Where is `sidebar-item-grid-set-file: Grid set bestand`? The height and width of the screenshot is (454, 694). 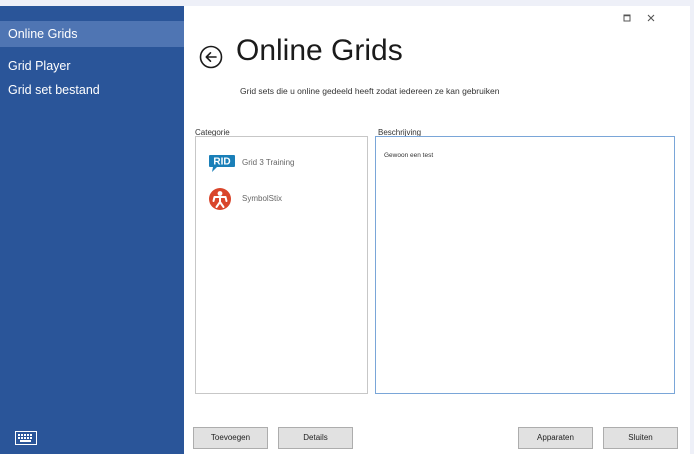
sidebar-item-grid-set-file: Grid set bestand is located at coordinates (92, 90).